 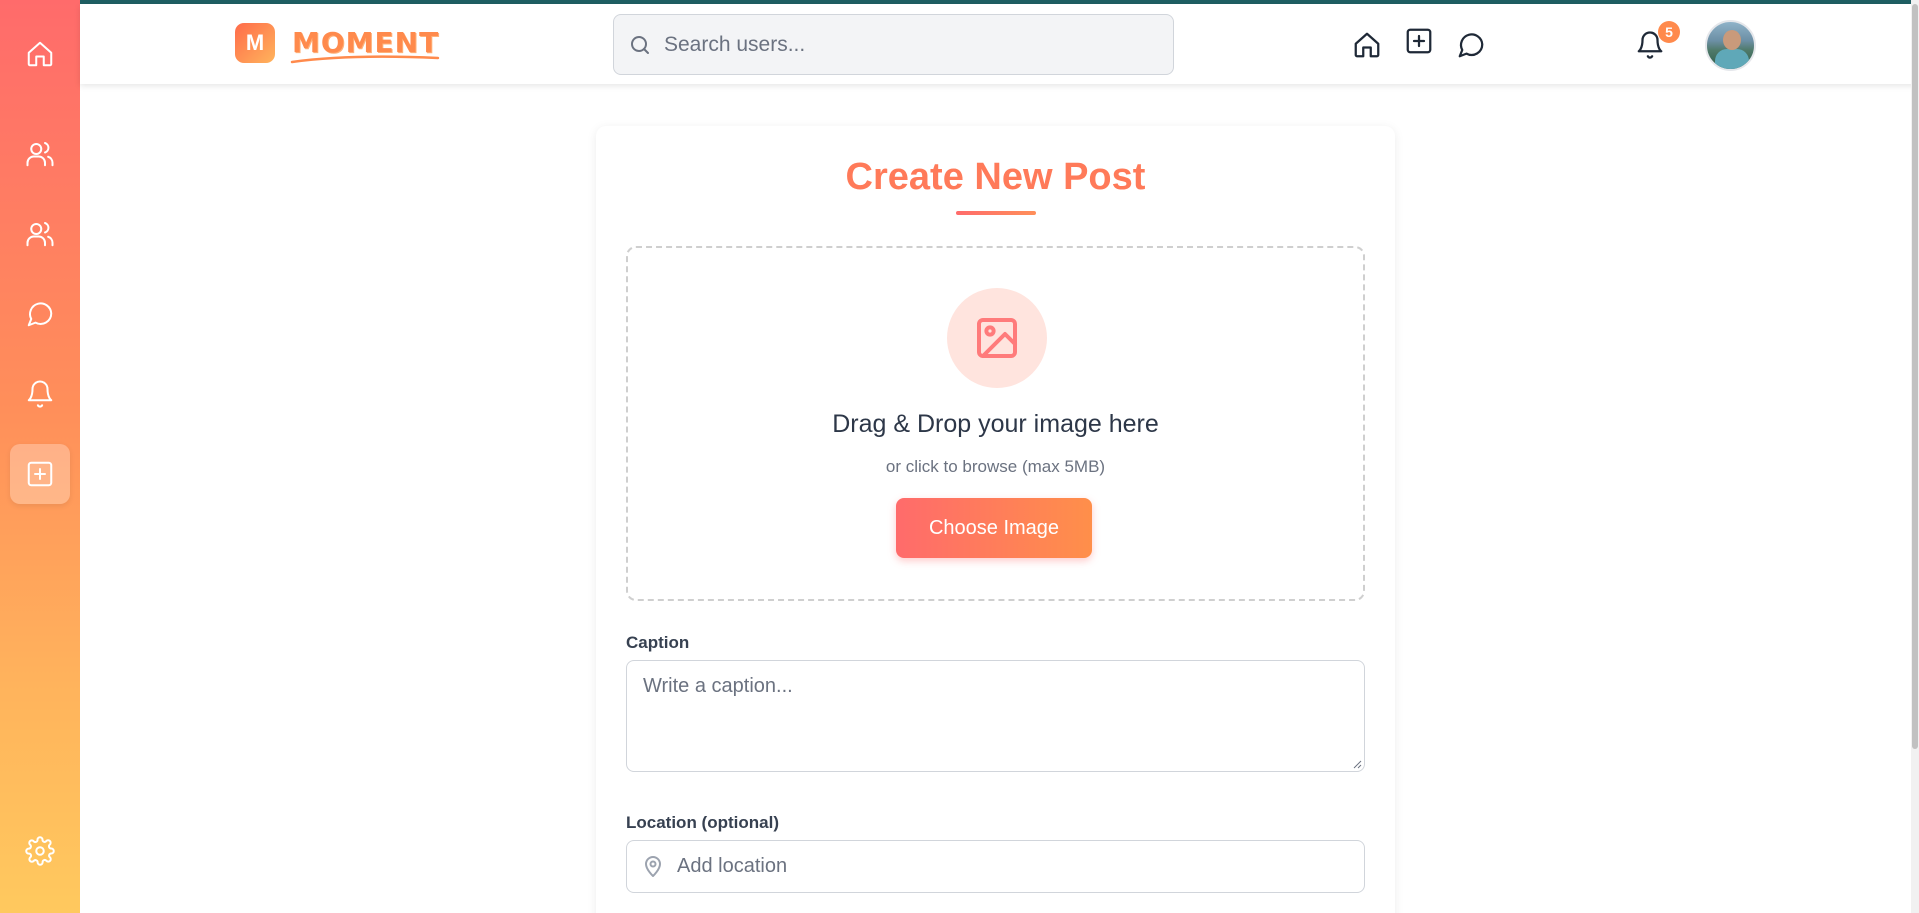 What do you see at coordinates (653, 866) in the screenshot?
I see `map-pin-icon` at bounding box center [653, 866].